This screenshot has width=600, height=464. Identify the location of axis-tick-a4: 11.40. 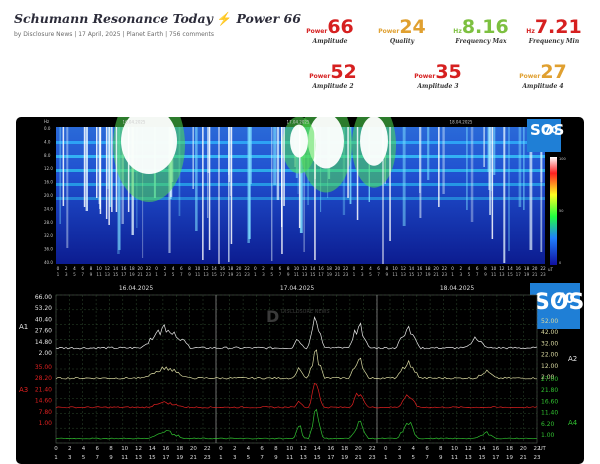
(549, 413).